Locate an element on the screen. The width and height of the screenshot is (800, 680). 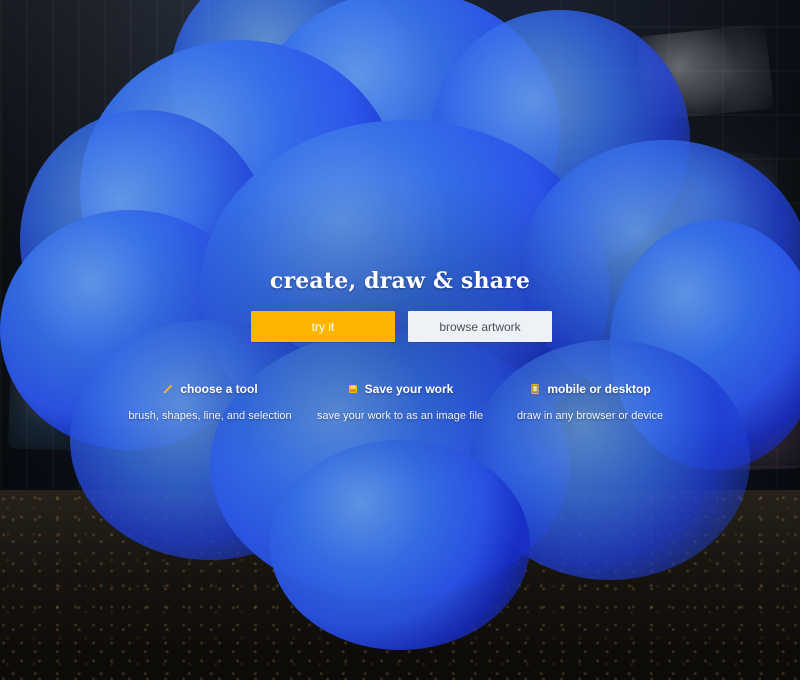
try-it-button: try it is located at coordinates (323, 326).